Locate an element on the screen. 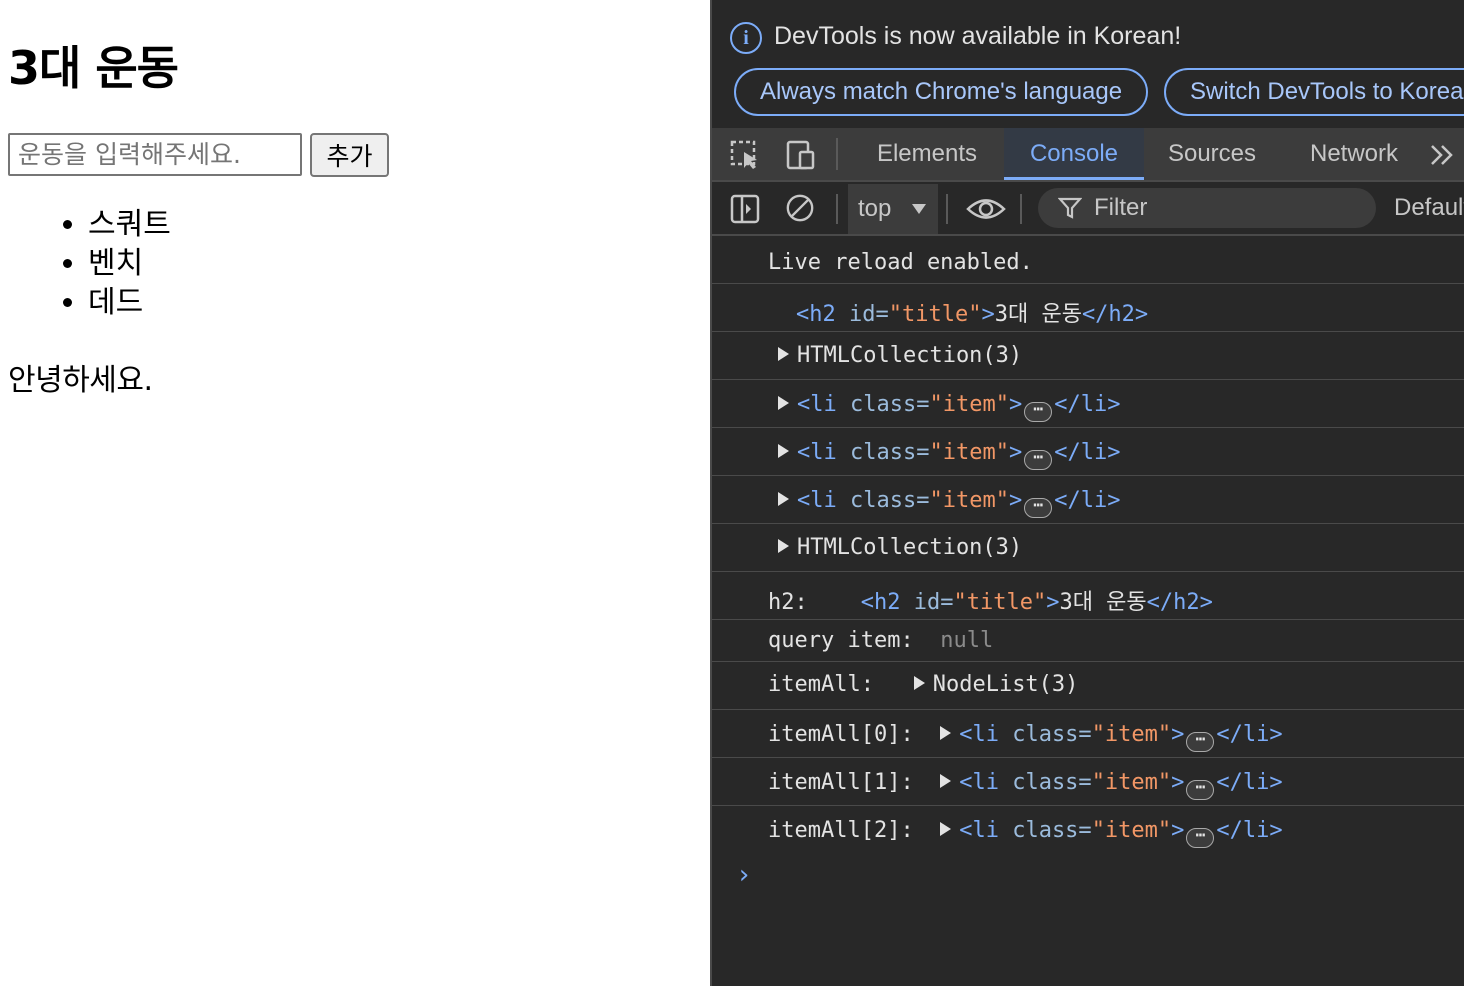  console-prompt-icon: › is located at coordinates (744, 875).